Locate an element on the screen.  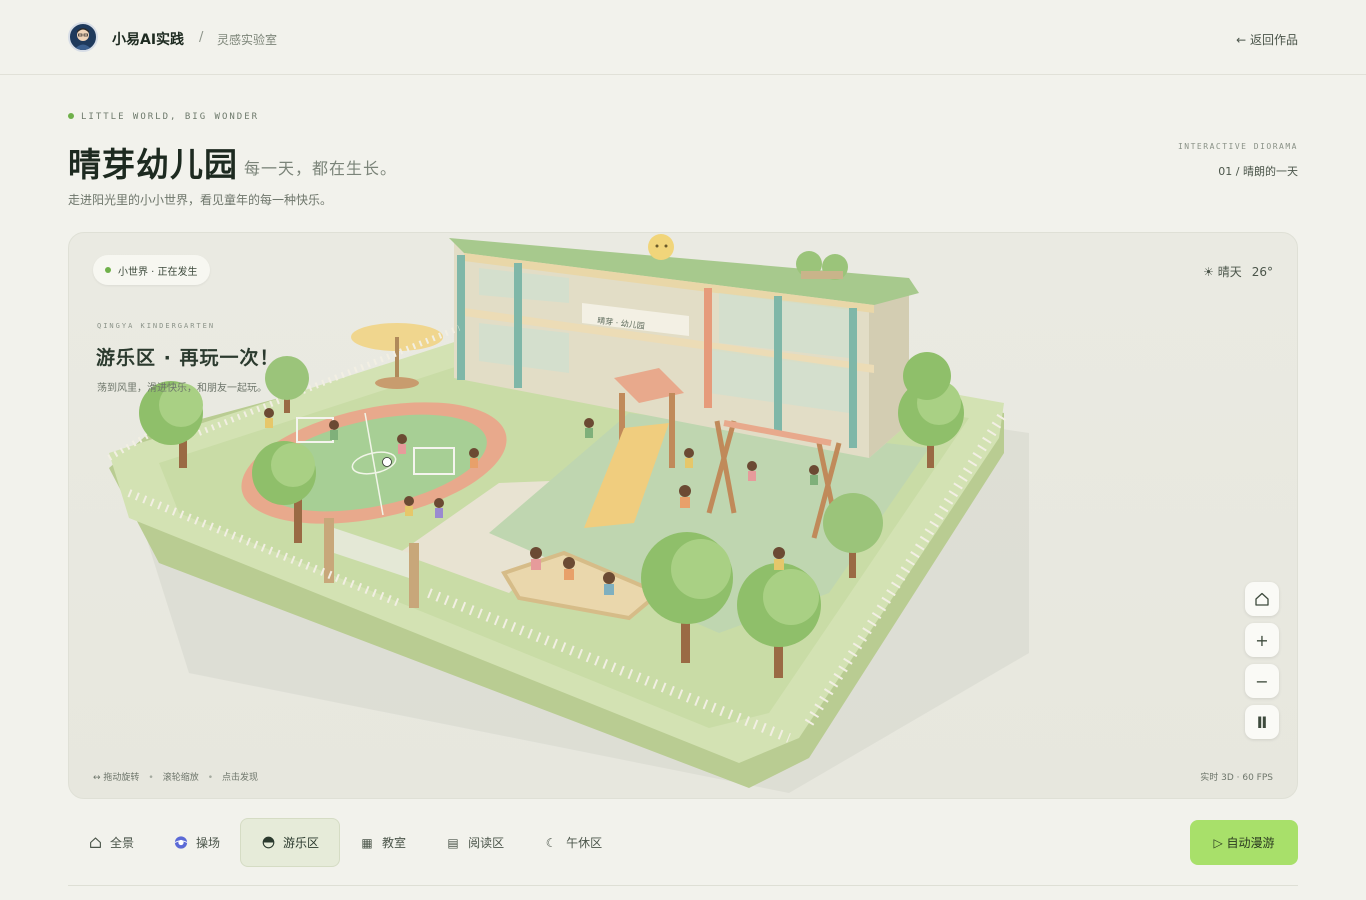
fps-readout: 实时 3D · 60 FPS is located at coordinates (1236, 778).